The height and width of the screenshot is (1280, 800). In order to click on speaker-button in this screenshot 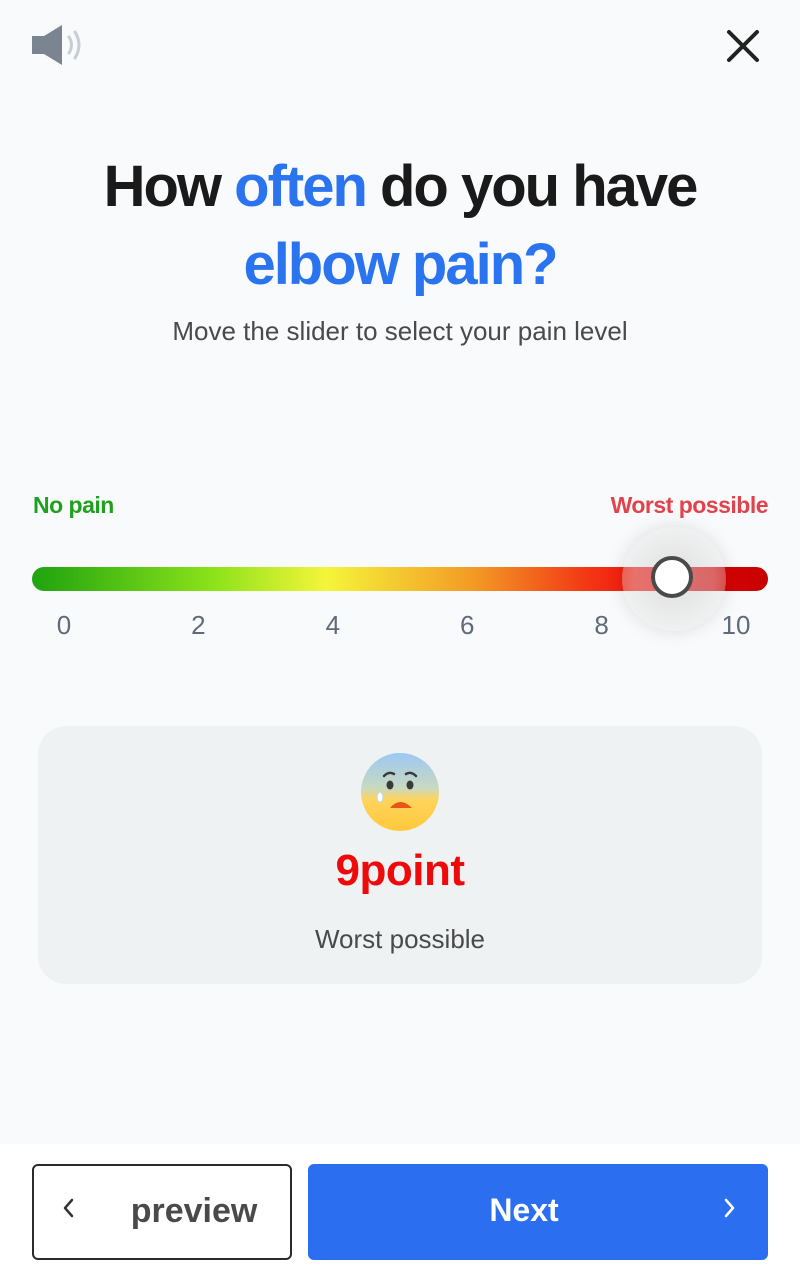, I will do `click(58, 45)`.